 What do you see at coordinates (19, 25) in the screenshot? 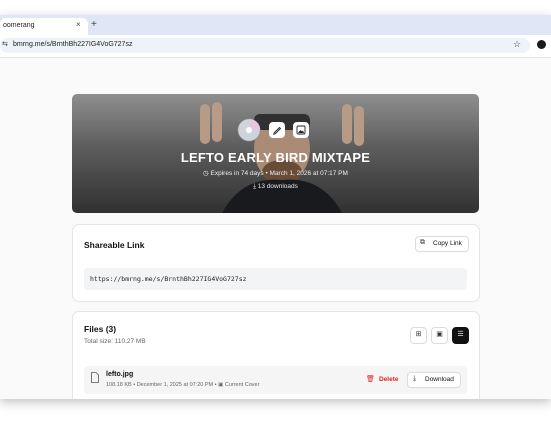
I see `tab-title: oomerang` at bounding box center [19, 25].